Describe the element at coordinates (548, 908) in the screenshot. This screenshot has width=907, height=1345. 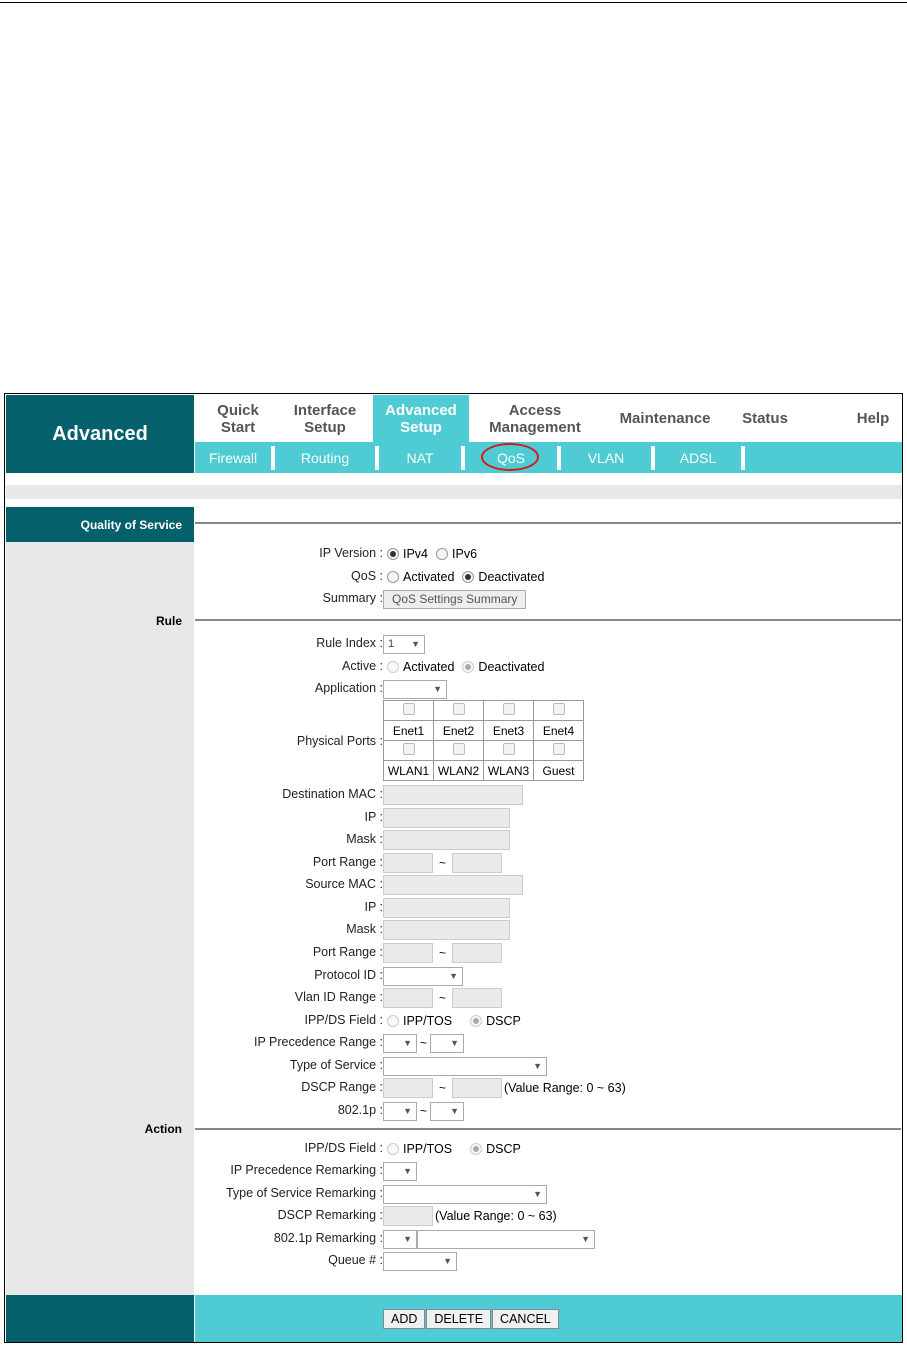
I see `src-ip-row: IP :` at that location.